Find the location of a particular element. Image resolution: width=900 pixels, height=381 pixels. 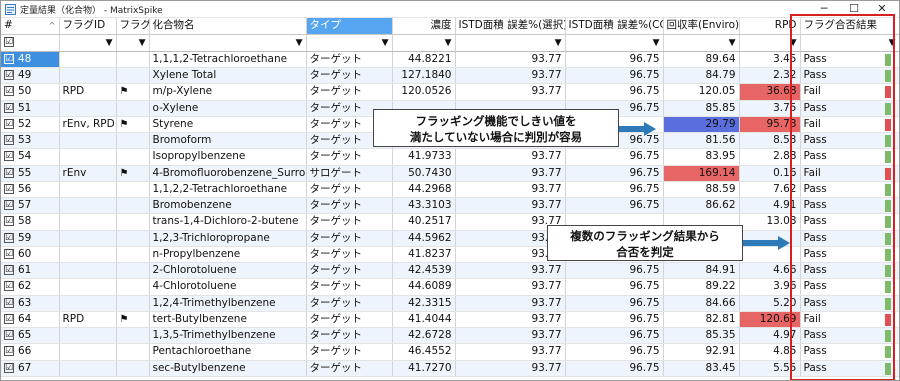

compound-name-cell: tert-Butylbenzene is located at coordinates (228, 320).